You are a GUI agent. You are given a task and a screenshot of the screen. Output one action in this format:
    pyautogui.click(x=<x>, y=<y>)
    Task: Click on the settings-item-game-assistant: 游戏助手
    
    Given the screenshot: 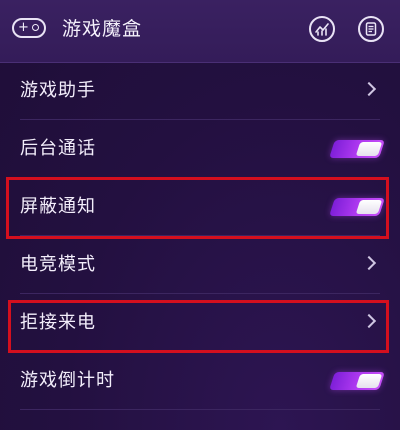 What is the action you would take?
    pyautogui.click(x=200, y=91)
    